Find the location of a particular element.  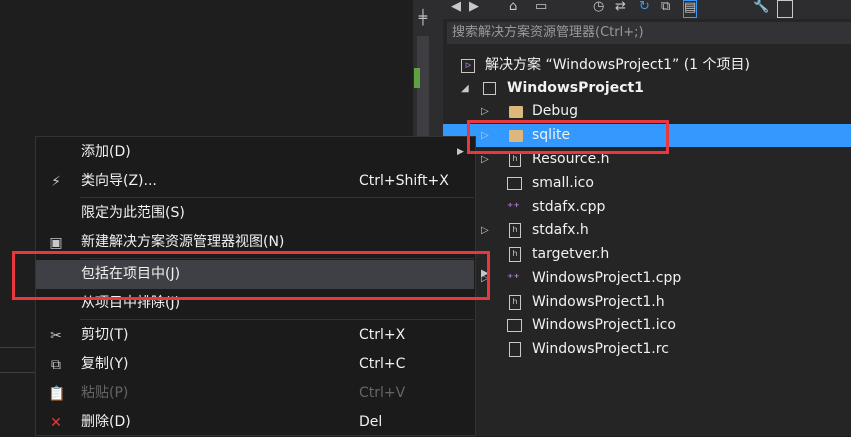

new-view-icon: ▣ is located at coordinates (56, 243).